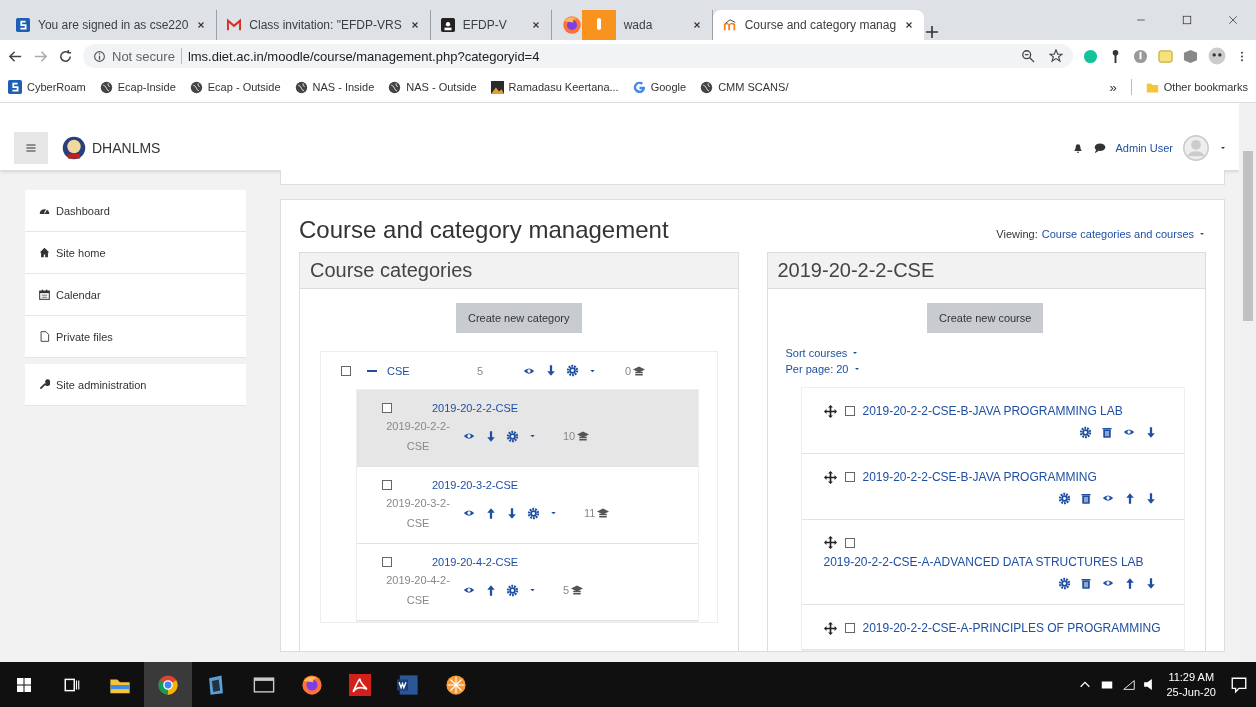 The image size is (1256, 707). What do you see at coordinates (235, 87) in the screenshot?
I see `bookmark: Ecap - Outside` at bounding box center [235, 87].